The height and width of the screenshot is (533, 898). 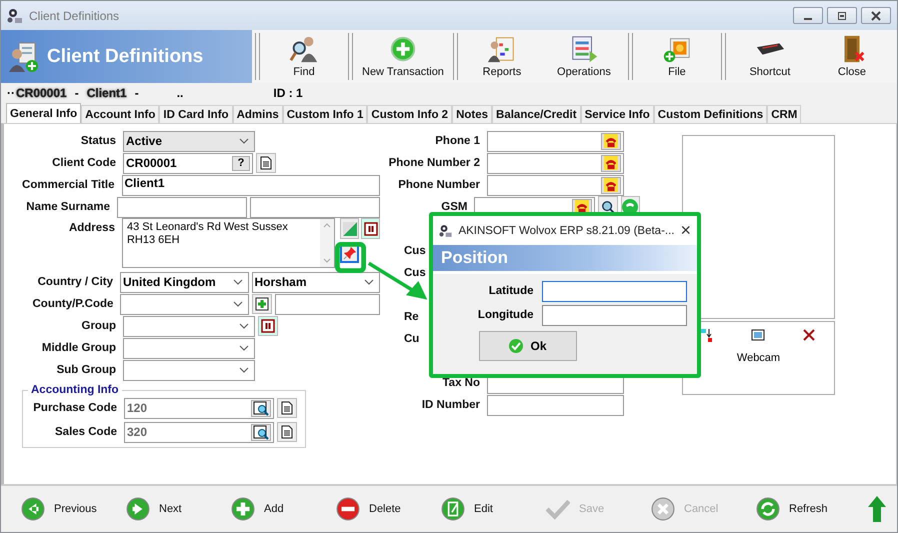 I want to click on pencil-icon, so click(x=453, y=509).